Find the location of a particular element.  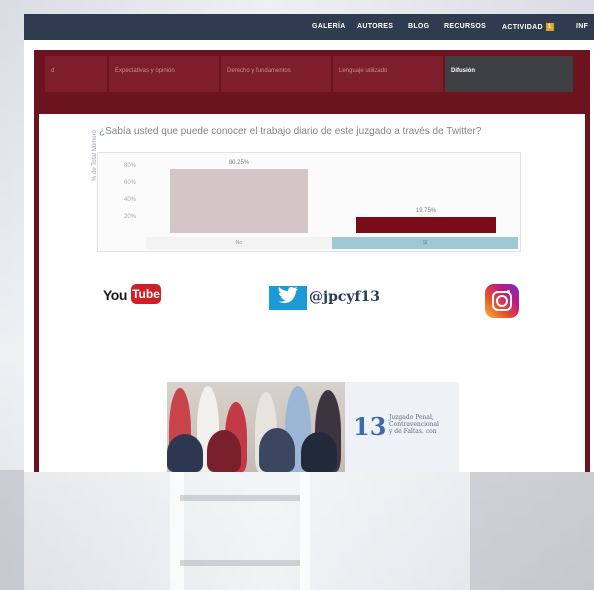

x-tick-label: Sí is located at coordinates (425, 243).